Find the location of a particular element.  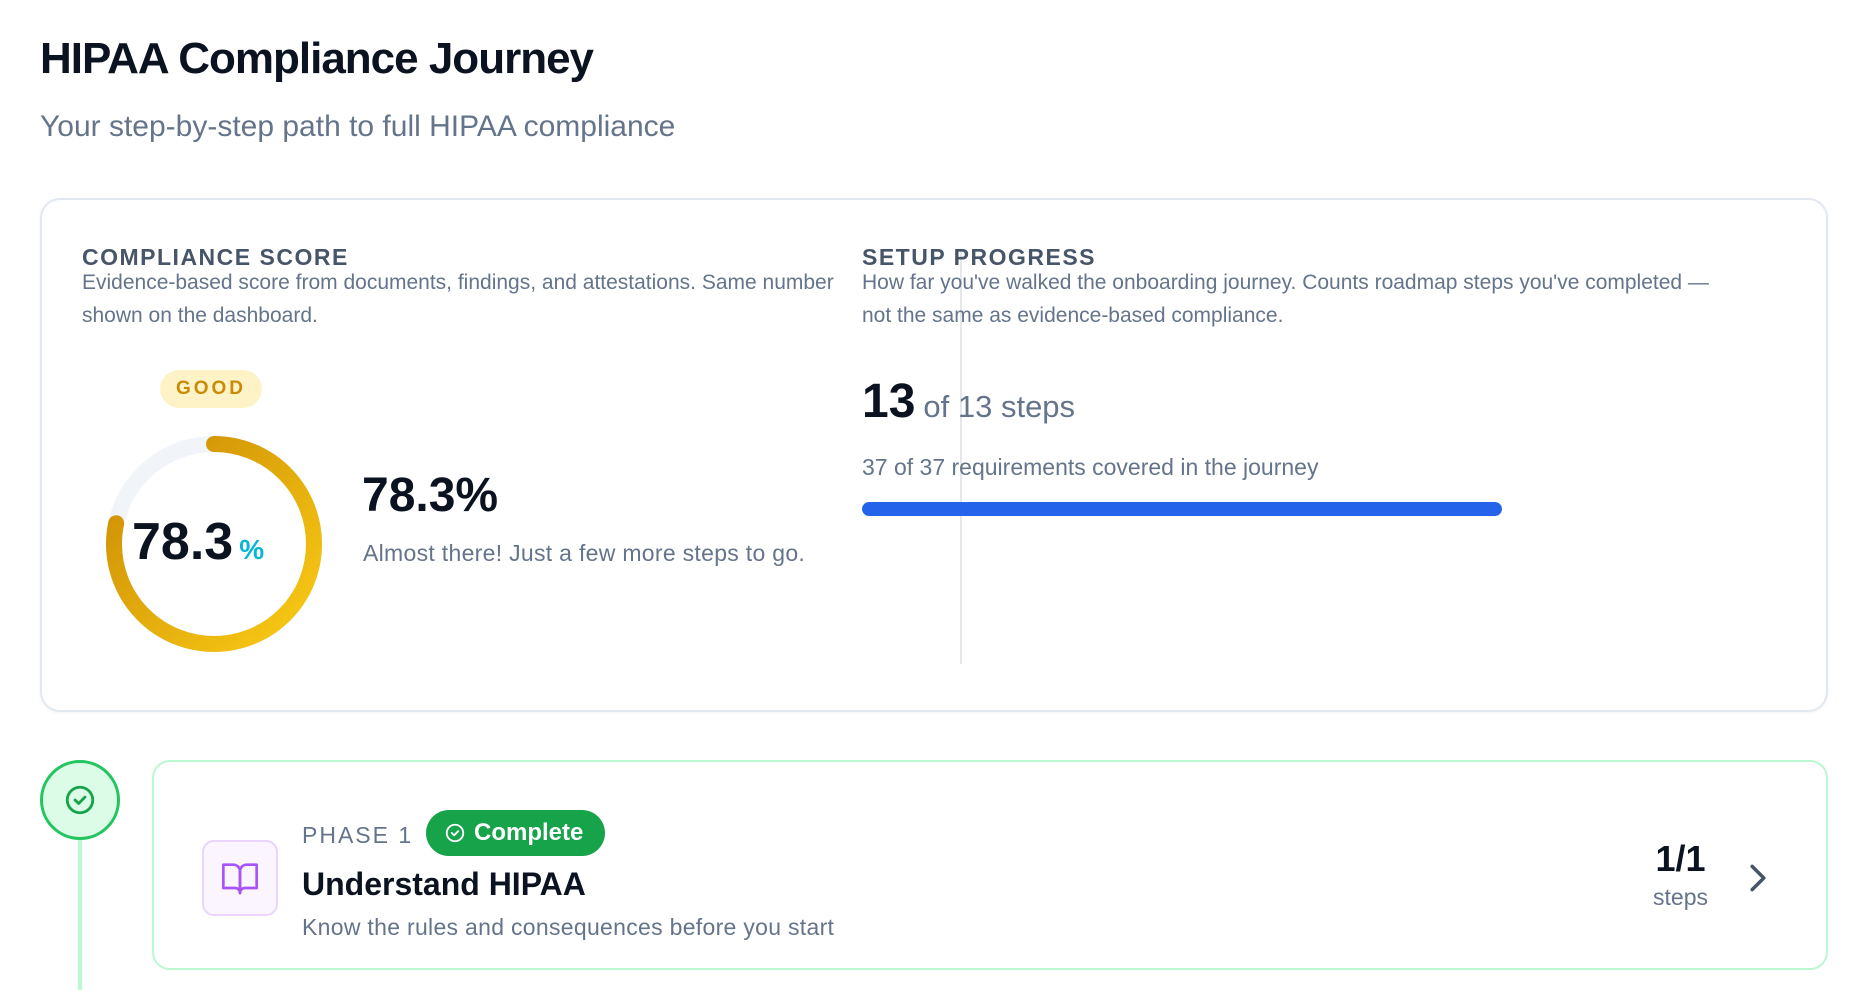

compliance-score-value: 78.3% is located at coordinates (430, 495).